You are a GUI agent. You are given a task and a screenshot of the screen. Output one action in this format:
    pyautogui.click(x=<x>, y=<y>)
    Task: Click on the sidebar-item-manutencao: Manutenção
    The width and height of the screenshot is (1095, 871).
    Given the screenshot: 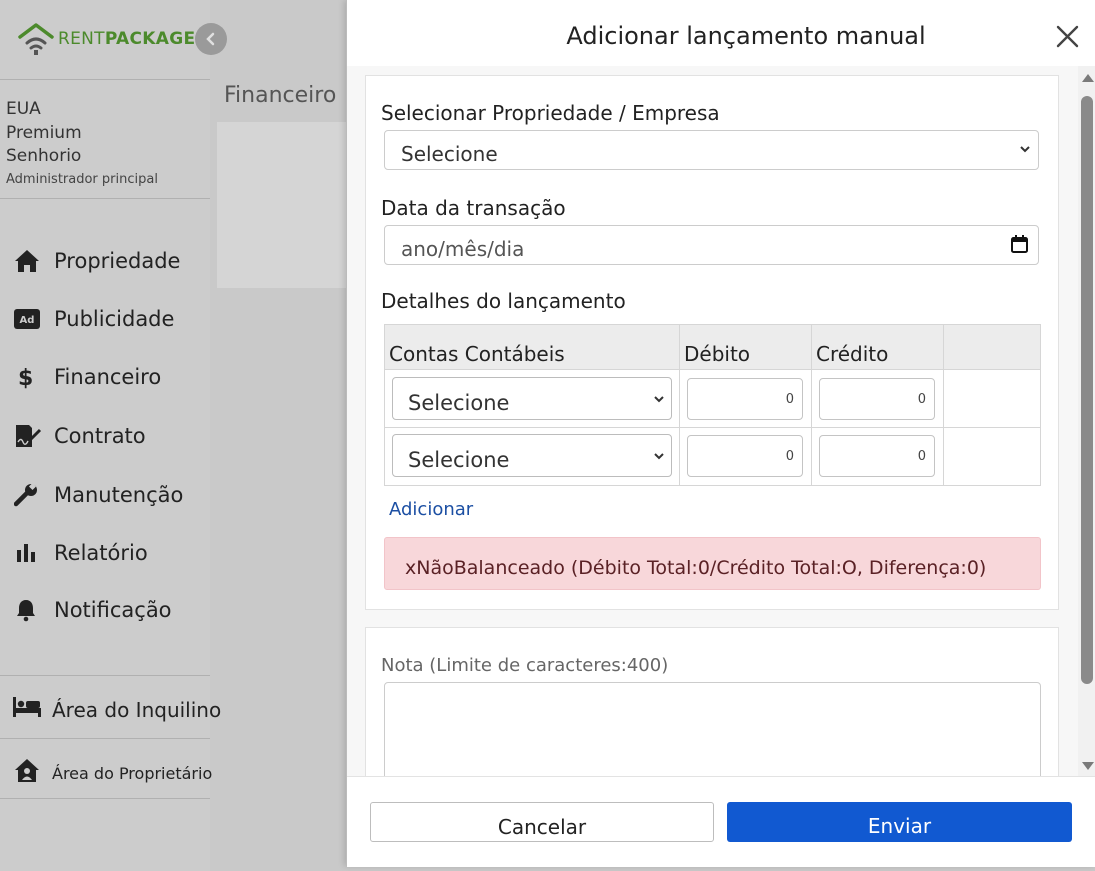 What is the action you would take?
    pyautogui.click(x=98, y=495)
    